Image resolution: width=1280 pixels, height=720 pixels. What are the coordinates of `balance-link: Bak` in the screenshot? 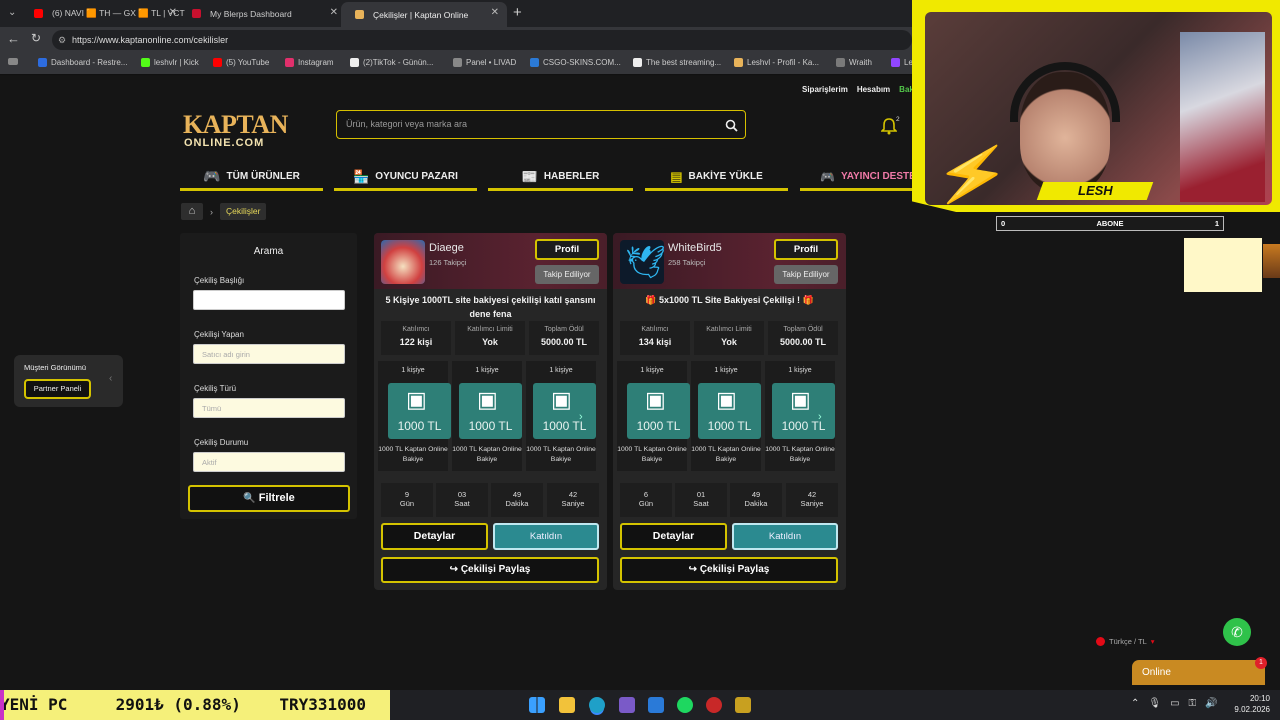 It's located at (906, 89).